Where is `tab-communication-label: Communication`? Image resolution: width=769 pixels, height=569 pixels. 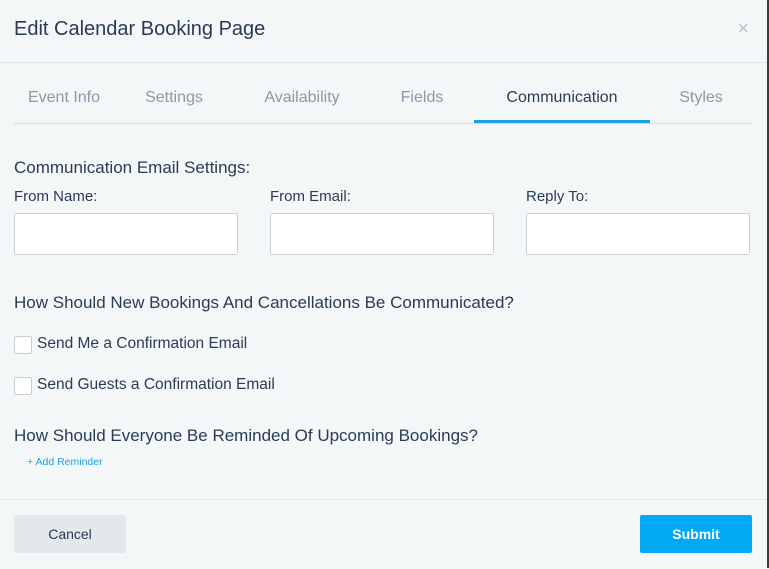 tab-communication-label: Communication is located at coordinates (562, 97).